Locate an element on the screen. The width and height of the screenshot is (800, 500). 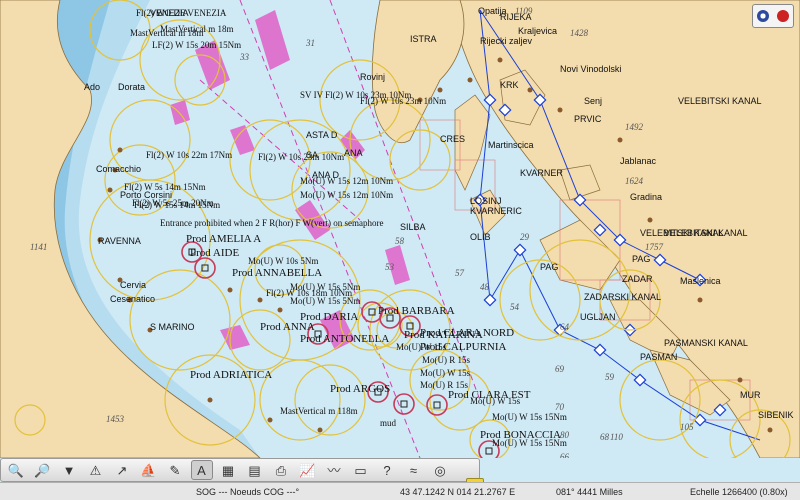
info-icon: ? is located at coordinates (387, 470).